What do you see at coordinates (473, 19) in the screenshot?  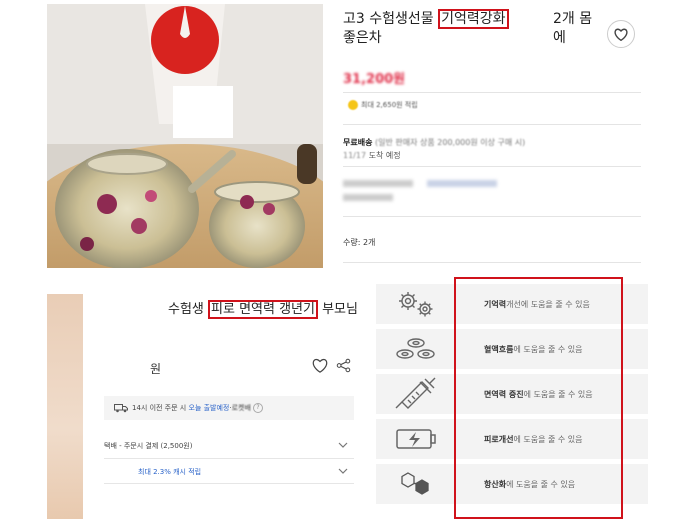 I see `title-highlight: 기억력강화` at bounding box center [473, 19].